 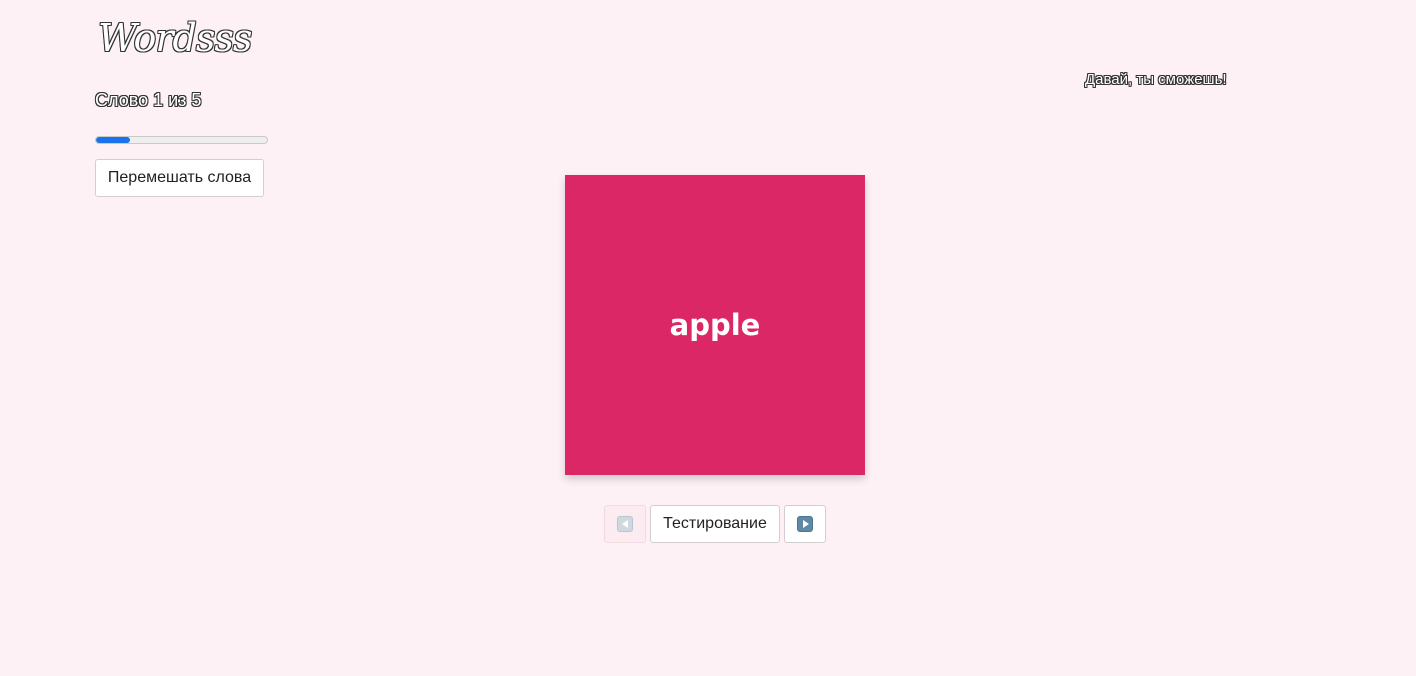 I want to click on next-word-button, so click(x=805, y=524).